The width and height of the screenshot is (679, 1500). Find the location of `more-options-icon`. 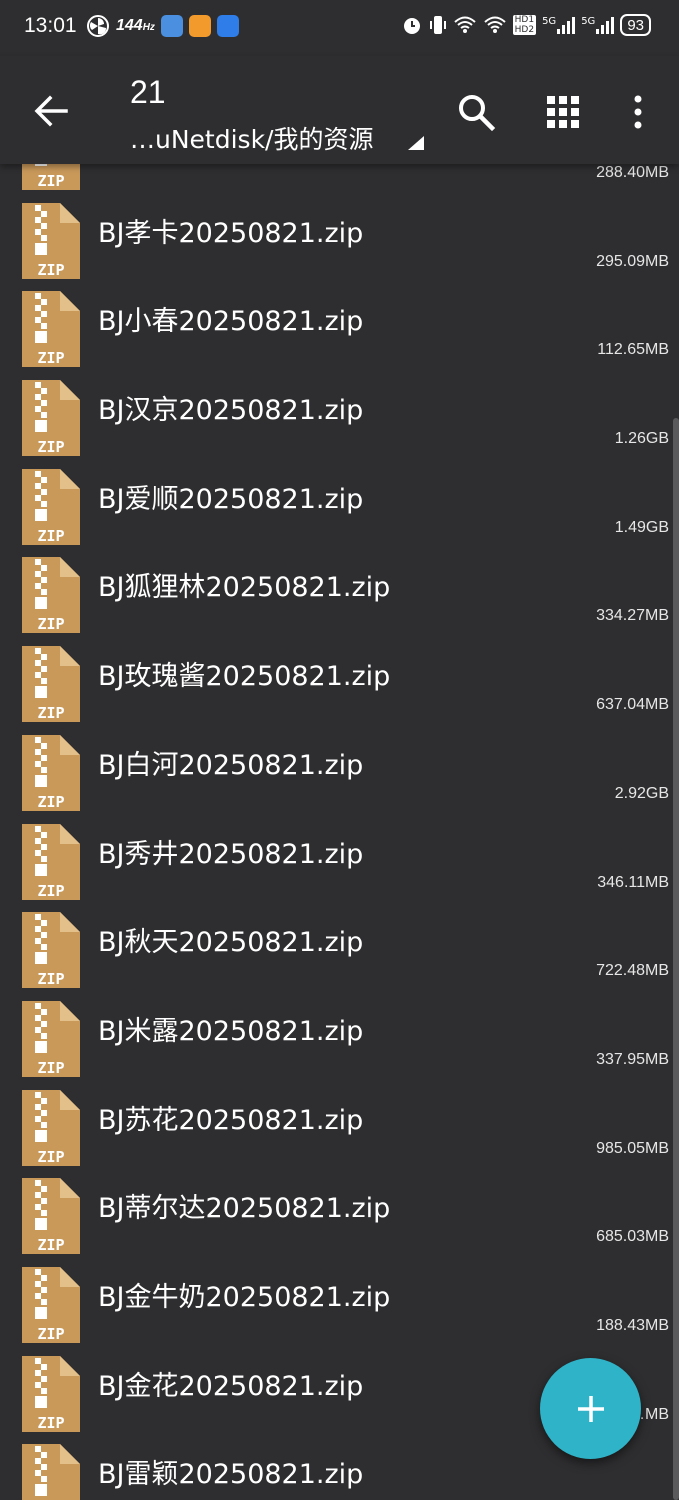

more-options-icon is located at coordinates (638, 112).